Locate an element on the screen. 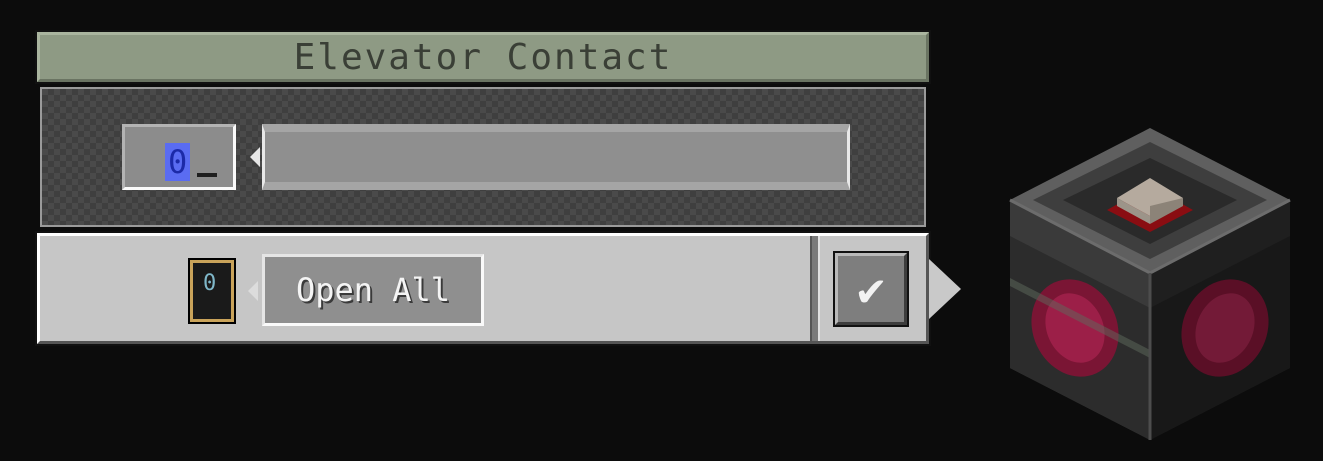  frequency-value: 0 is located at coordinates (178, 162).